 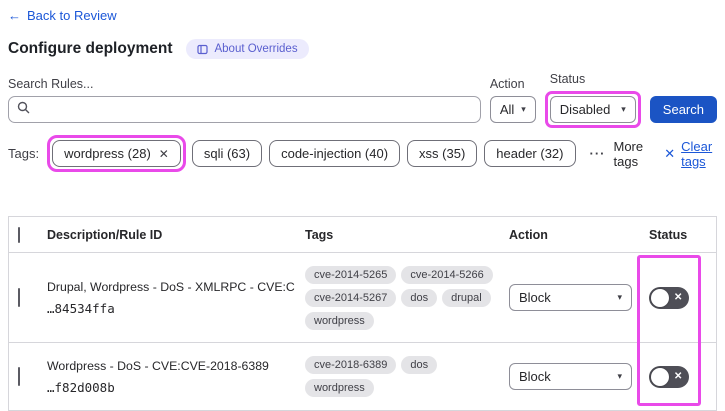 I want to click on search-icon, so click(x=23, y=110).